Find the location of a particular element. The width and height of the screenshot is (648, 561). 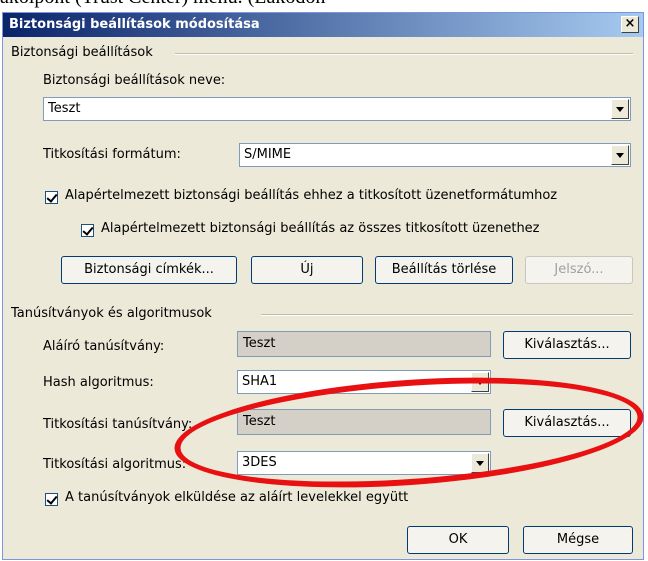

encryption-algorithm-label: Titkosítási algoritmus: is located at coordinates (115, 464).